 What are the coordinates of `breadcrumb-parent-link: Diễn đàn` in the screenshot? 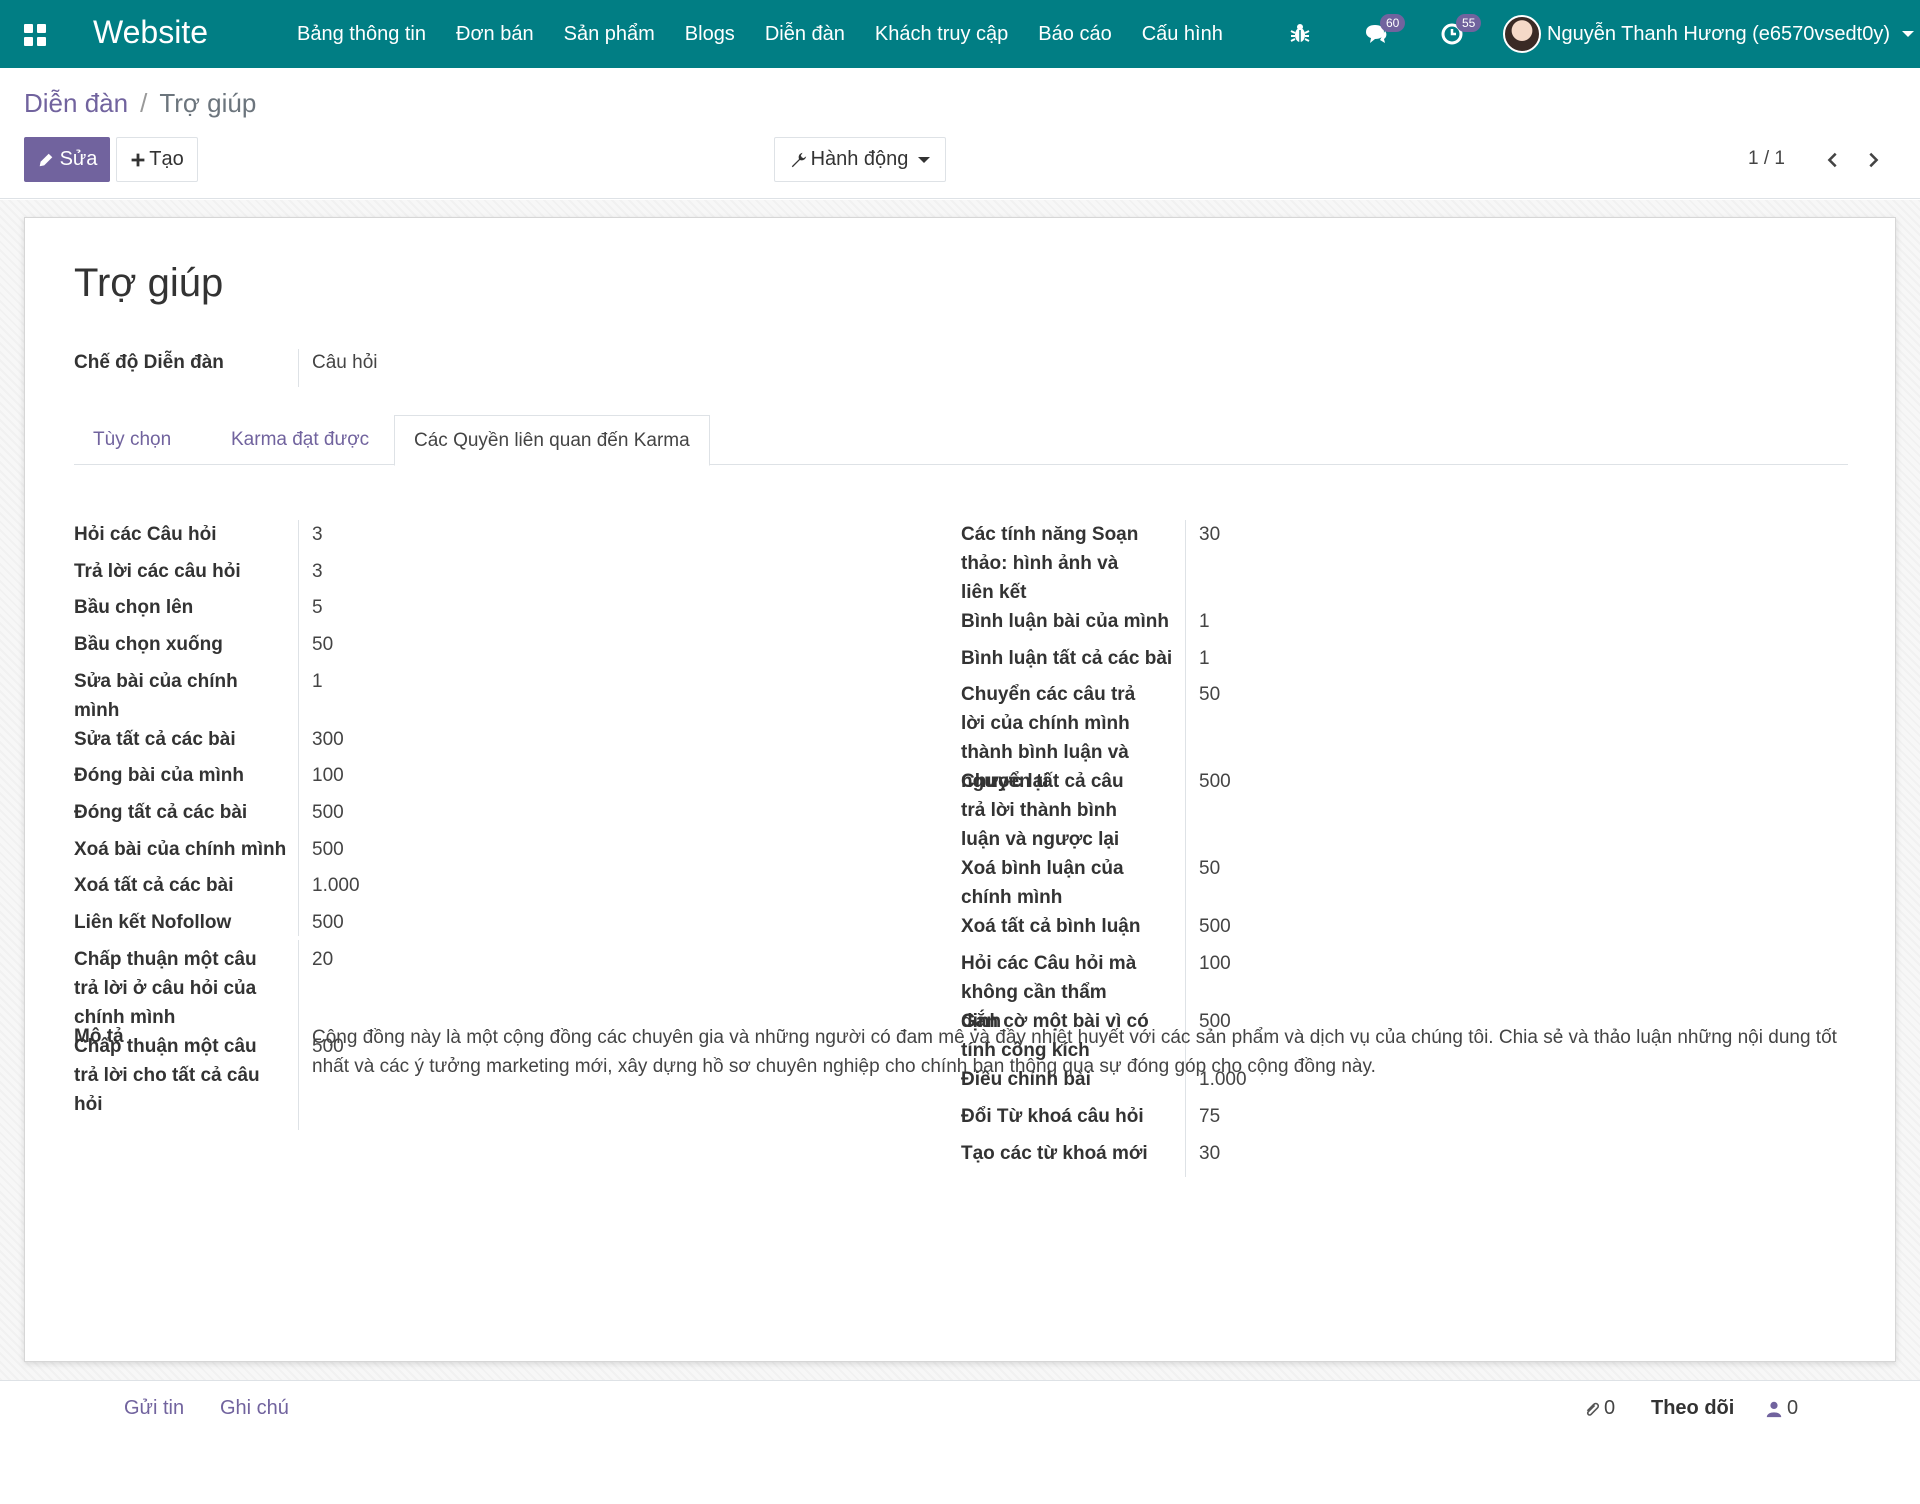 It's located at (76, 103).